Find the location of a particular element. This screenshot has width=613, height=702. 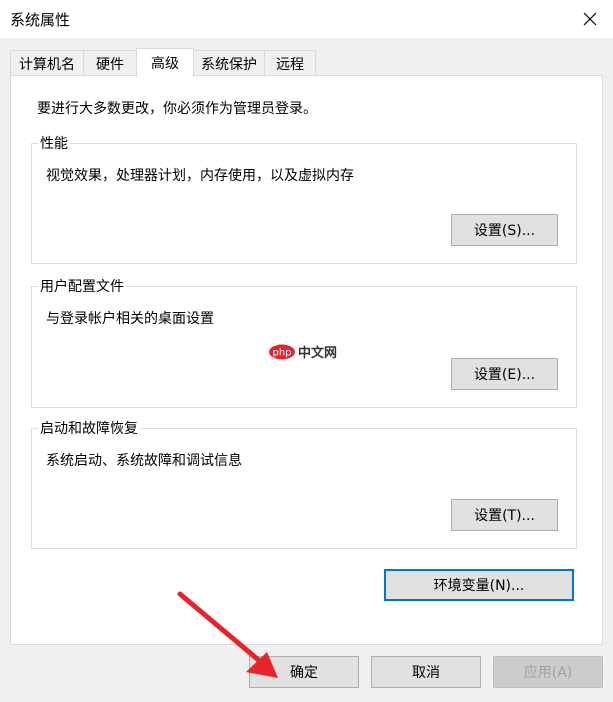

close-button is located at coordinates (590, 19).